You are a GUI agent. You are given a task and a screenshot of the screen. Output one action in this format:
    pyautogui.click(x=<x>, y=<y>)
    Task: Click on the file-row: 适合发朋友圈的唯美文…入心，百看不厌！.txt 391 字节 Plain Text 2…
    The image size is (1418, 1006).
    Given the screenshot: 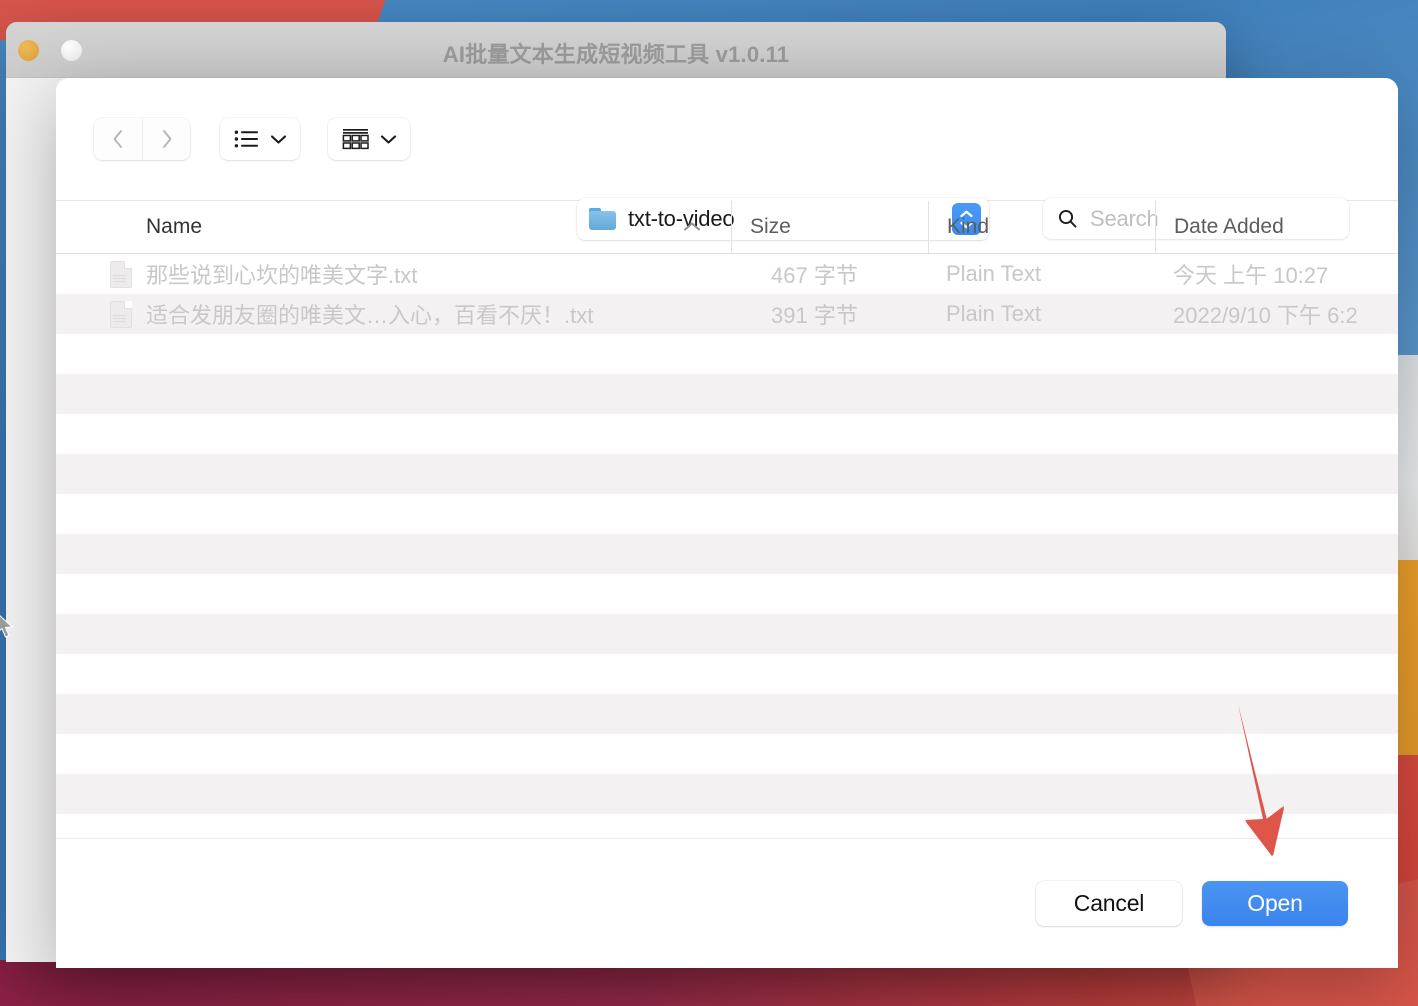 What is the action you would take?
    pyautogui.click(x=727, y=314)
    